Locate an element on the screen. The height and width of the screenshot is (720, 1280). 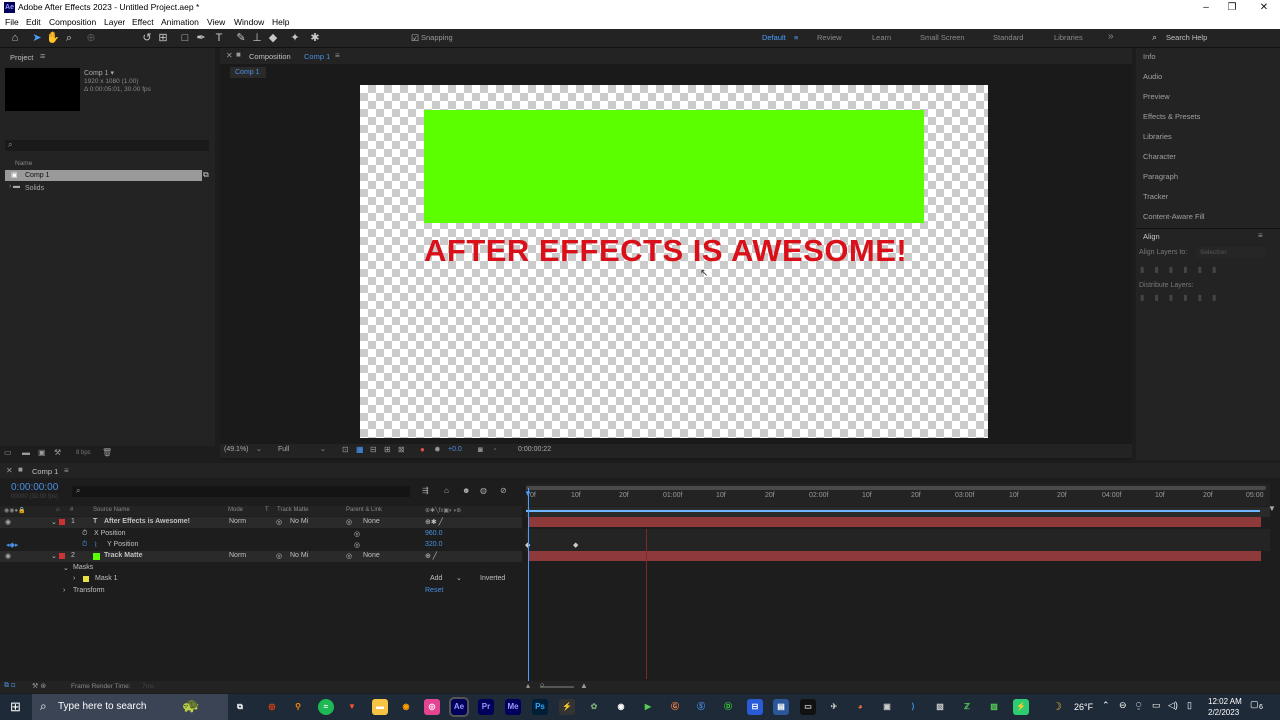
menu-help: Help is located at coordinates (280, 22).